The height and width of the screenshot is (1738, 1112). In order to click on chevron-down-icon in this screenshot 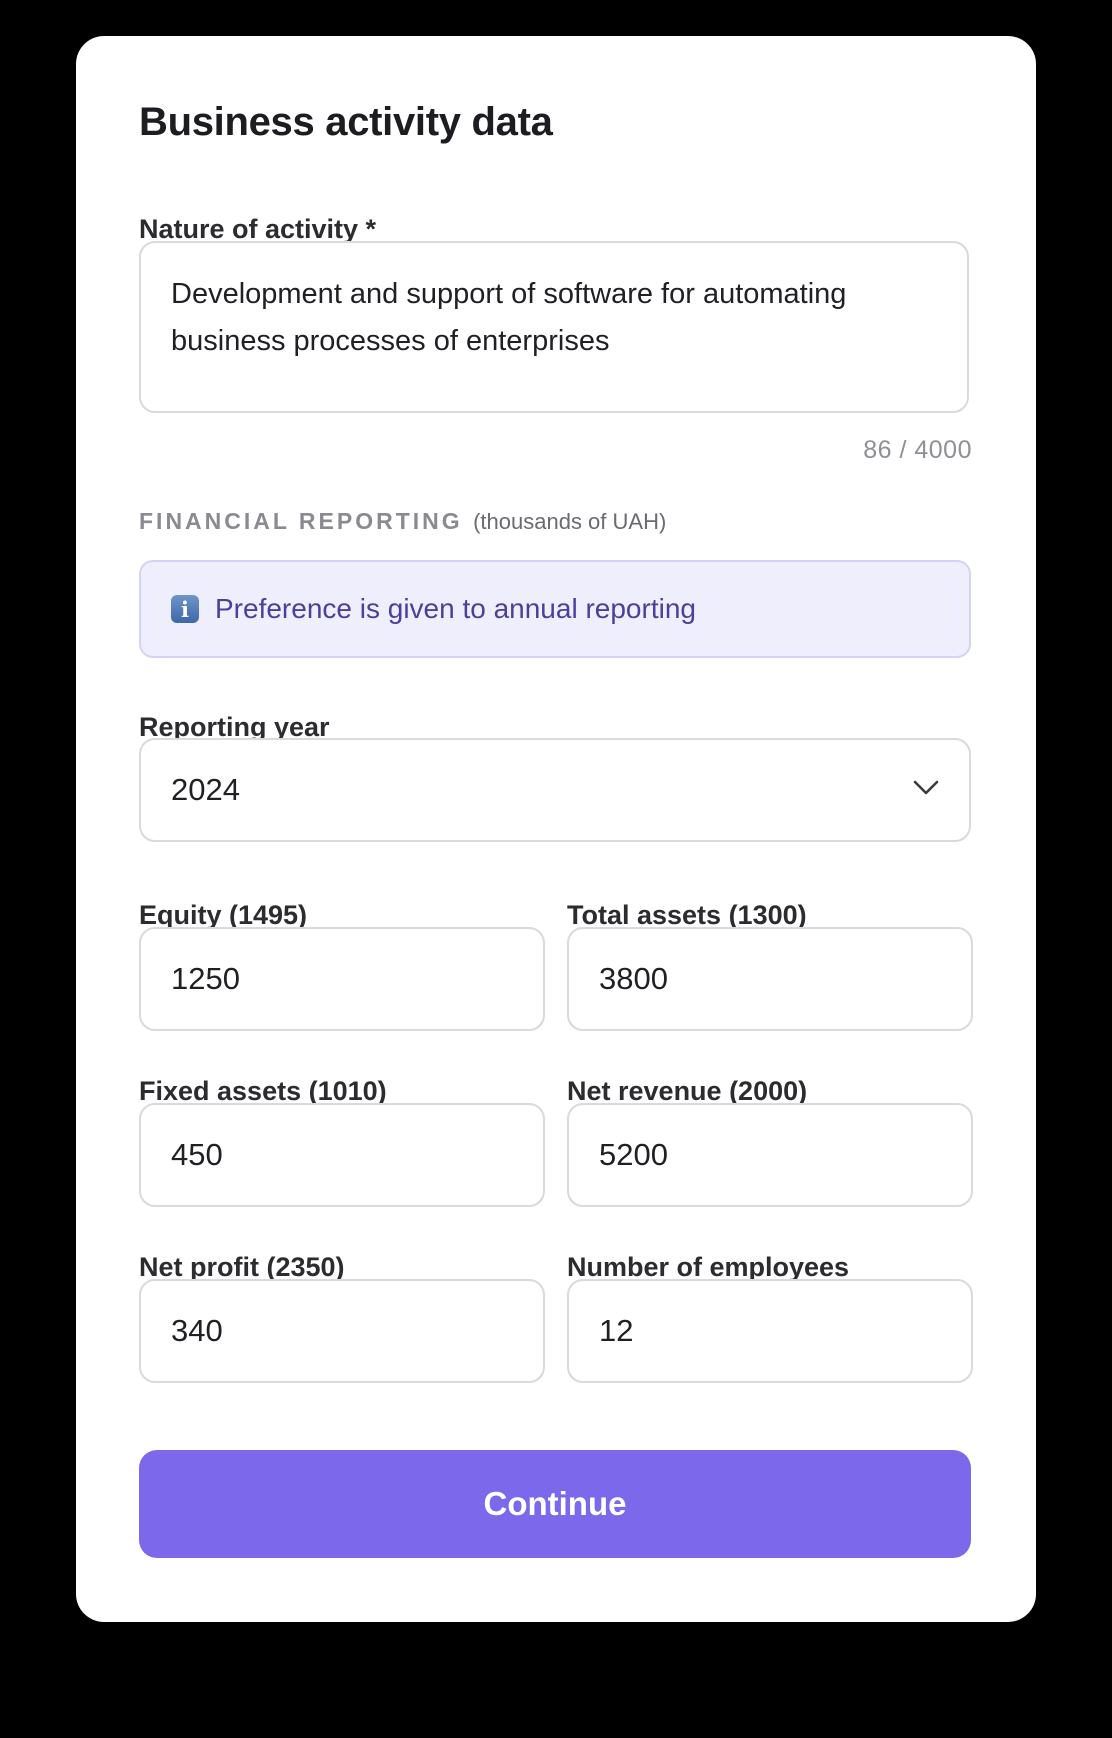, I will do `click(926, 787)`.